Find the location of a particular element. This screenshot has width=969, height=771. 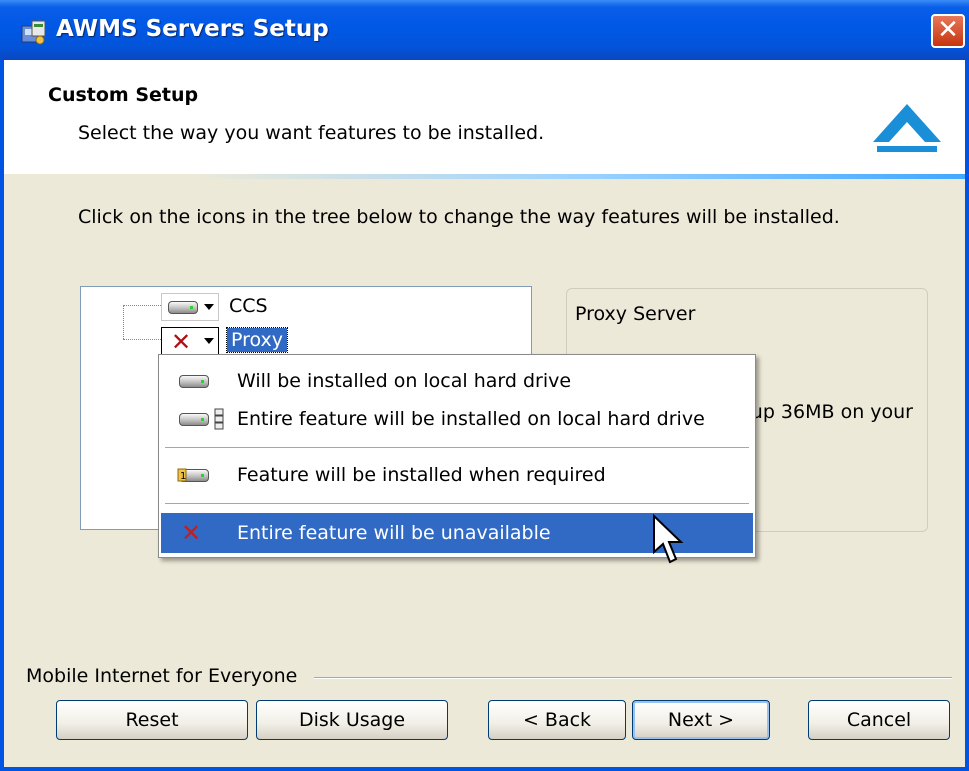

company-logo-icon is located at coordinates (907, 128).